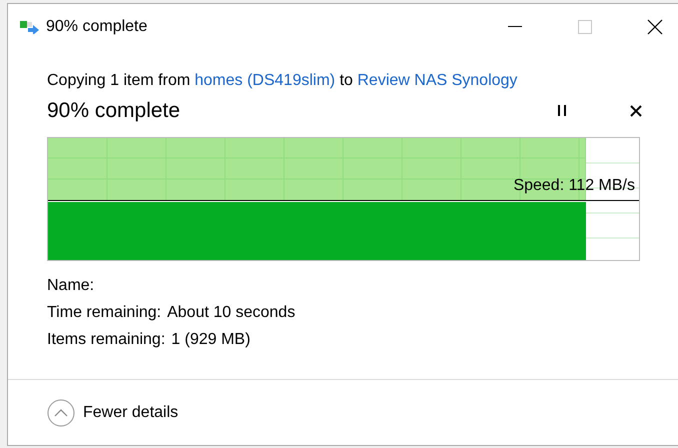 Image resolution: width=678 pixels, height=448 pixels. Describe the element at coordinates (113, 111) in the screenshot. I see `status-heading: 90% complete` at that location.